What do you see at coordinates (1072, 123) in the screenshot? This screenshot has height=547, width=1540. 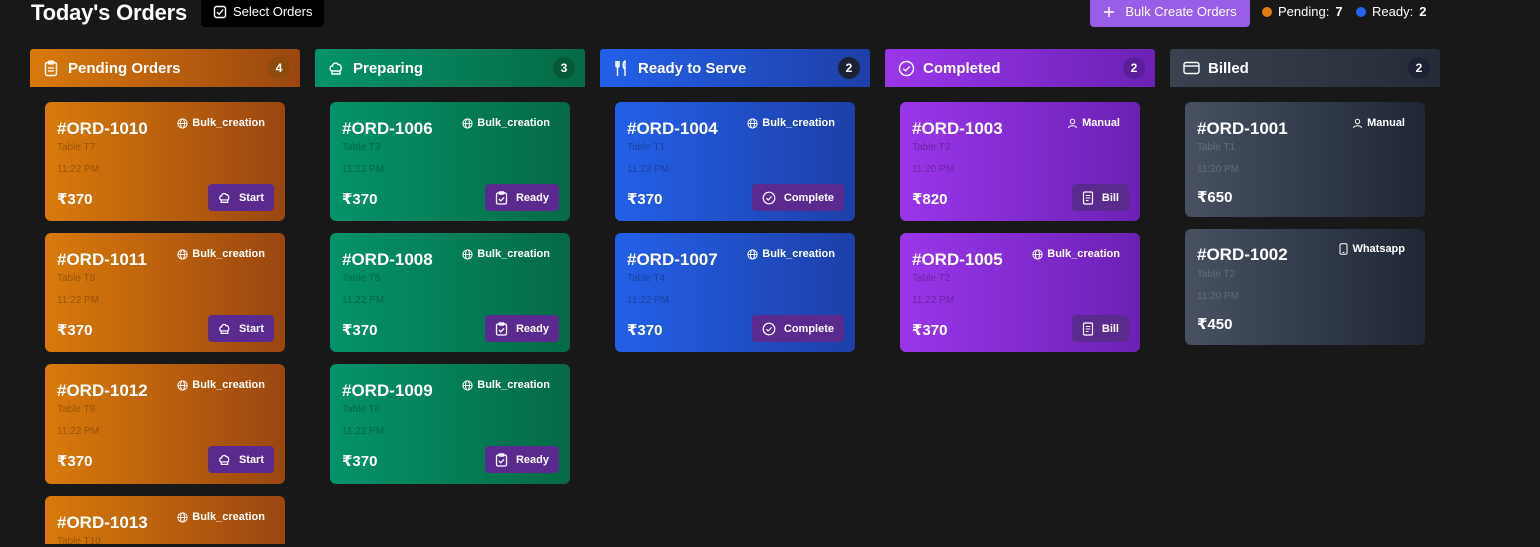 I see `user-icon` at bounding box center [1072, 123].